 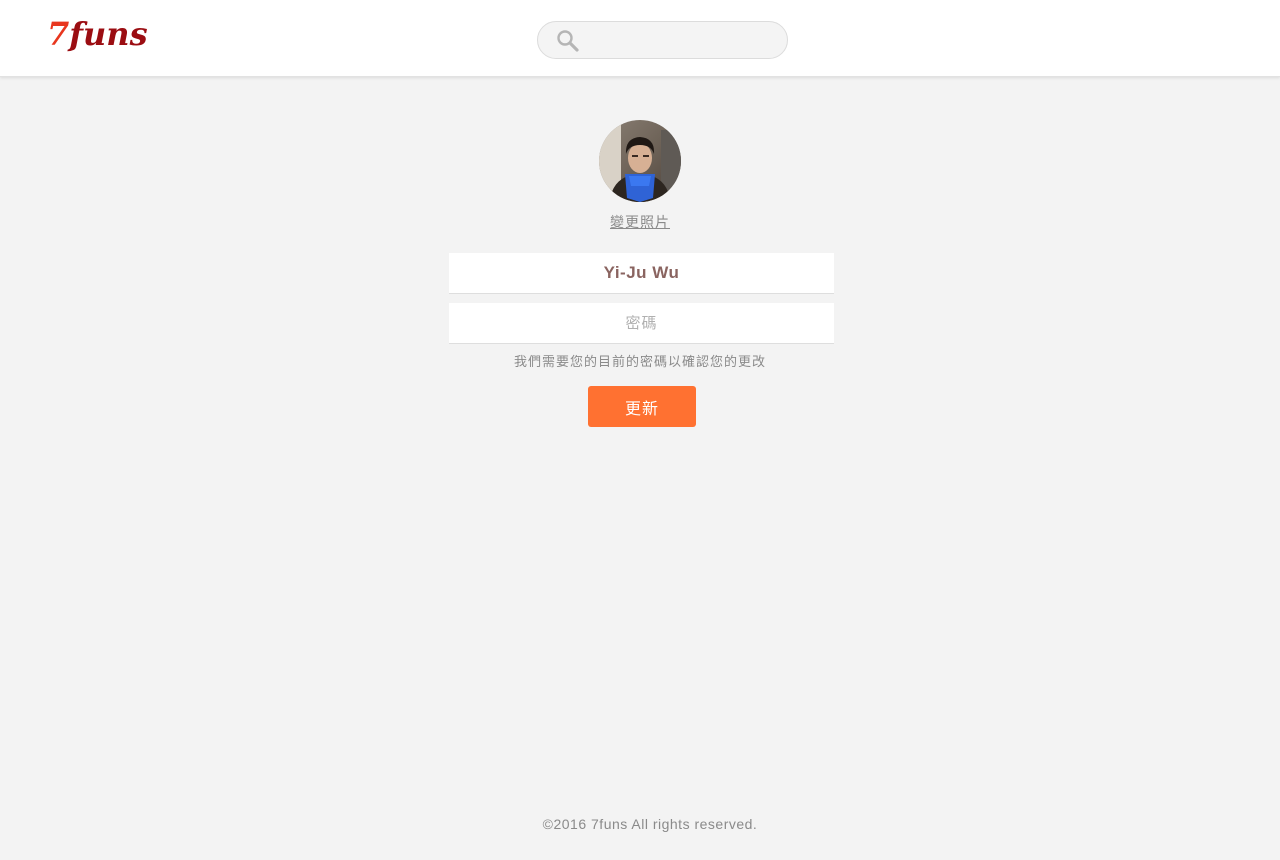 I want to click on avatar, so click(x=640, y=161).